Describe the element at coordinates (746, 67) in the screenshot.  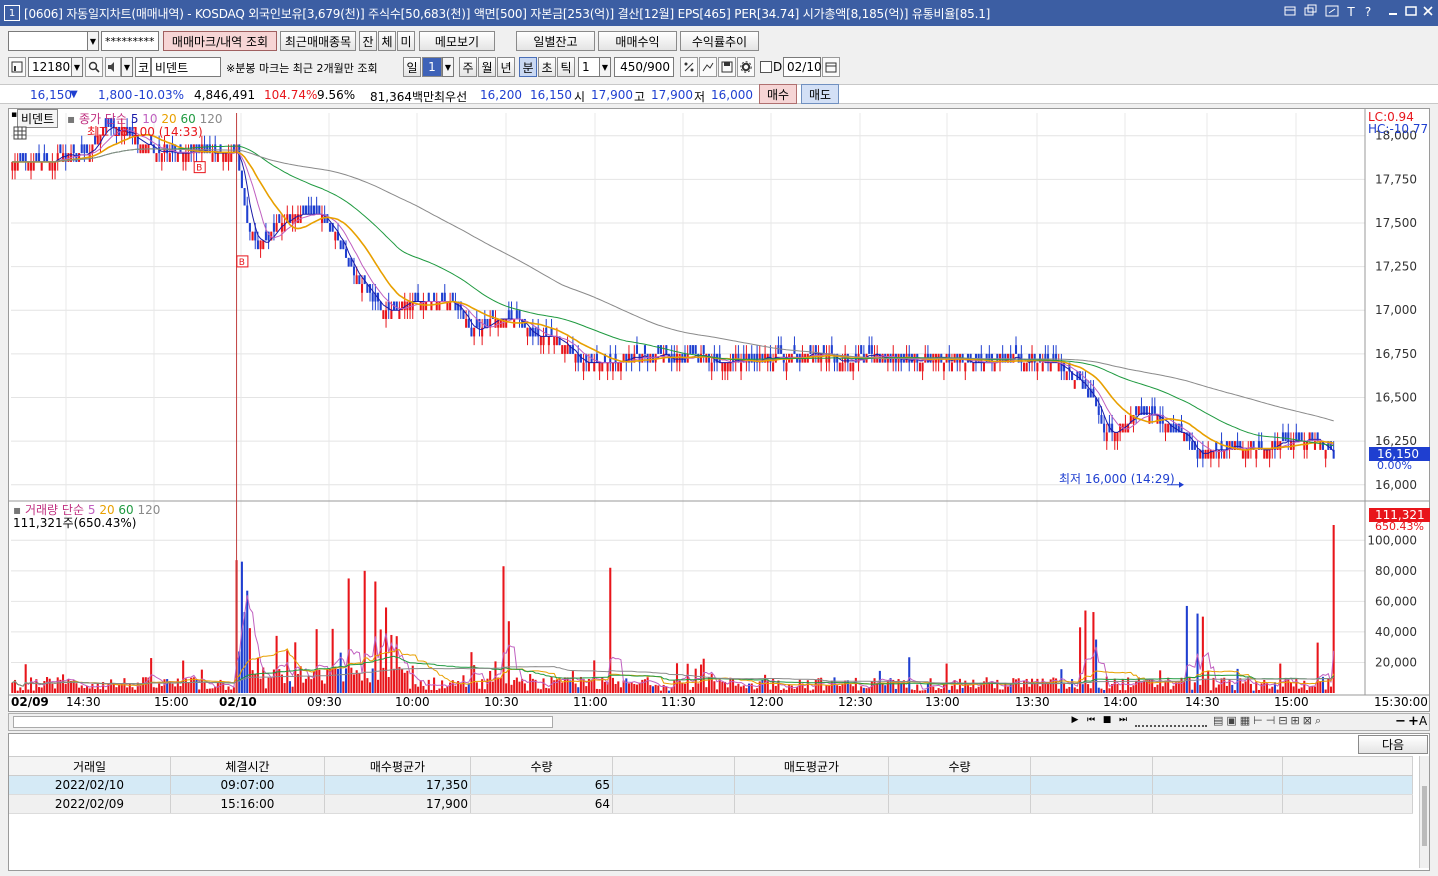
I see `gear-icon` at that location.